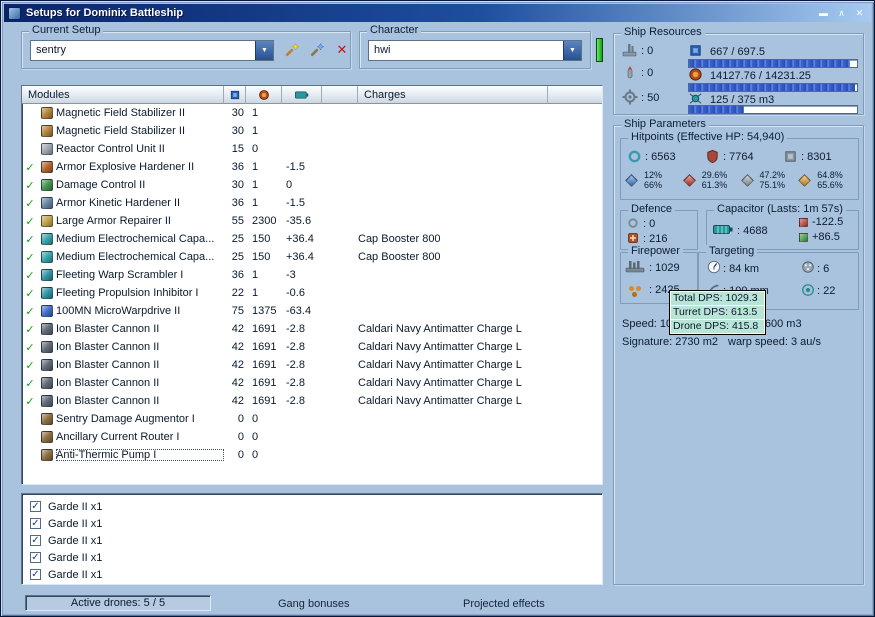  Describe the element at coordinates (292, 50) in the screenshot. I see `new-setup-button` at that location.